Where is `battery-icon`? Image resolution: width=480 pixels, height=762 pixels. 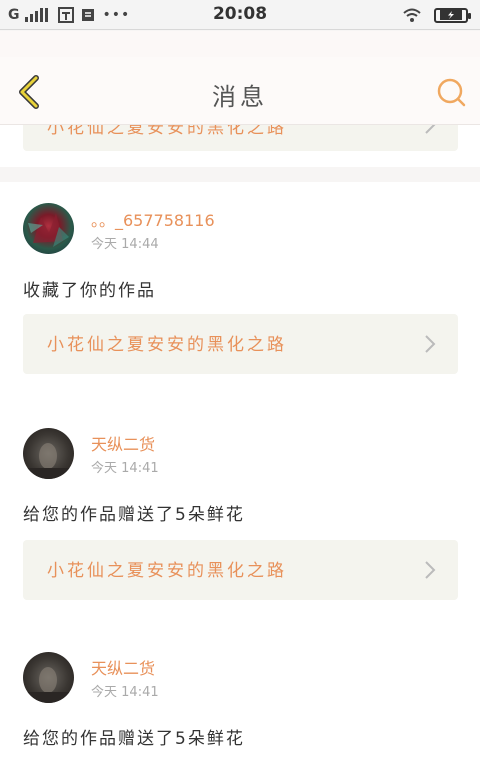
battery-icon is located at coordinates (452, 15).